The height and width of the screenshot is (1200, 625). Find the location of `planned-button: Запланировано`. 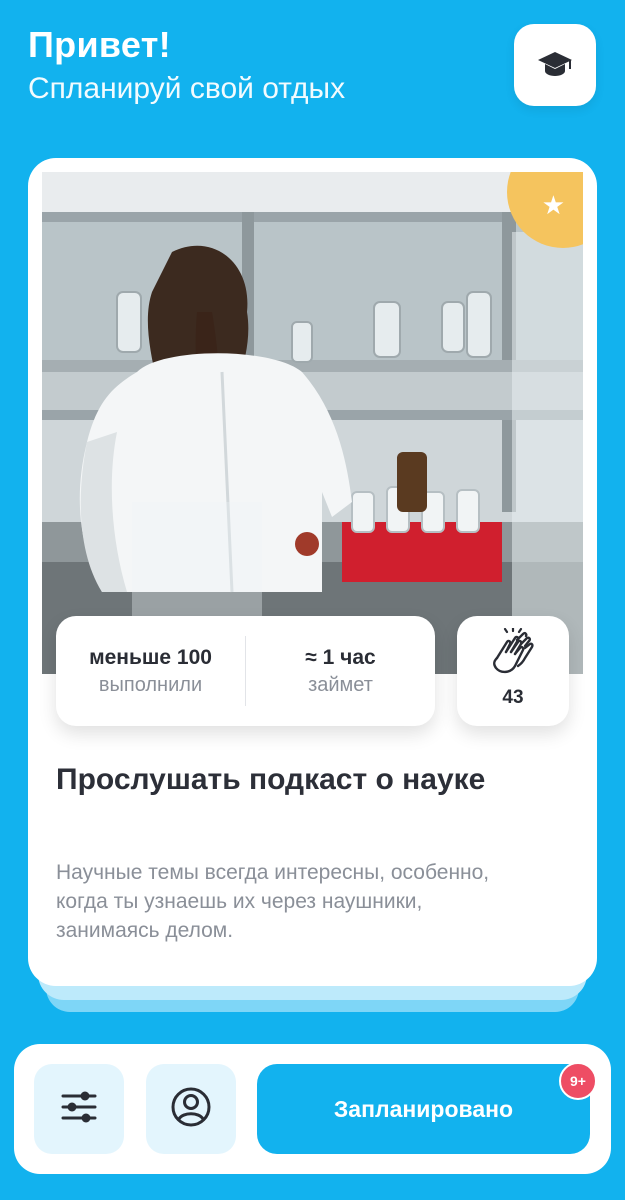

planned-button: Запланировано is located at coordinates (423, 1109).